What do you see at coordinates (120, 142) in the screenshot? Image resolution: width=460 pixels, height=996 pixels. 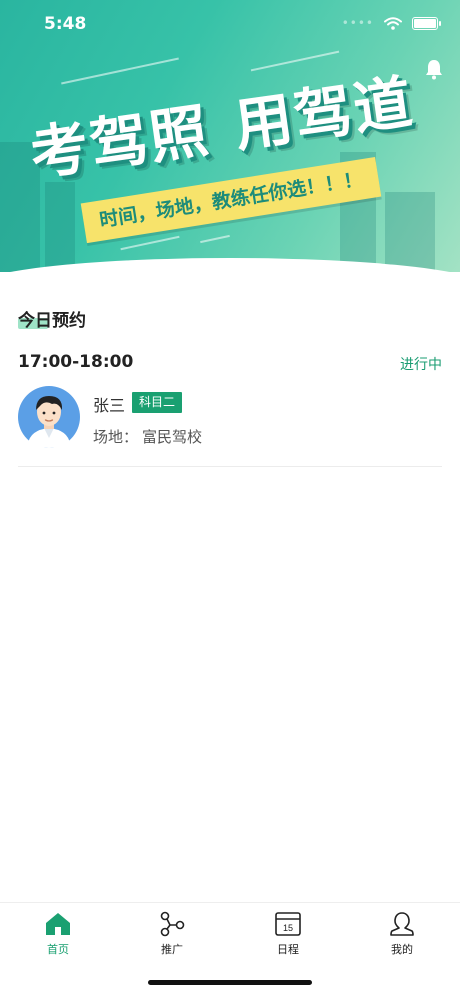 I see `slogan-left: 考驾照` at bounding box center [120, 142].